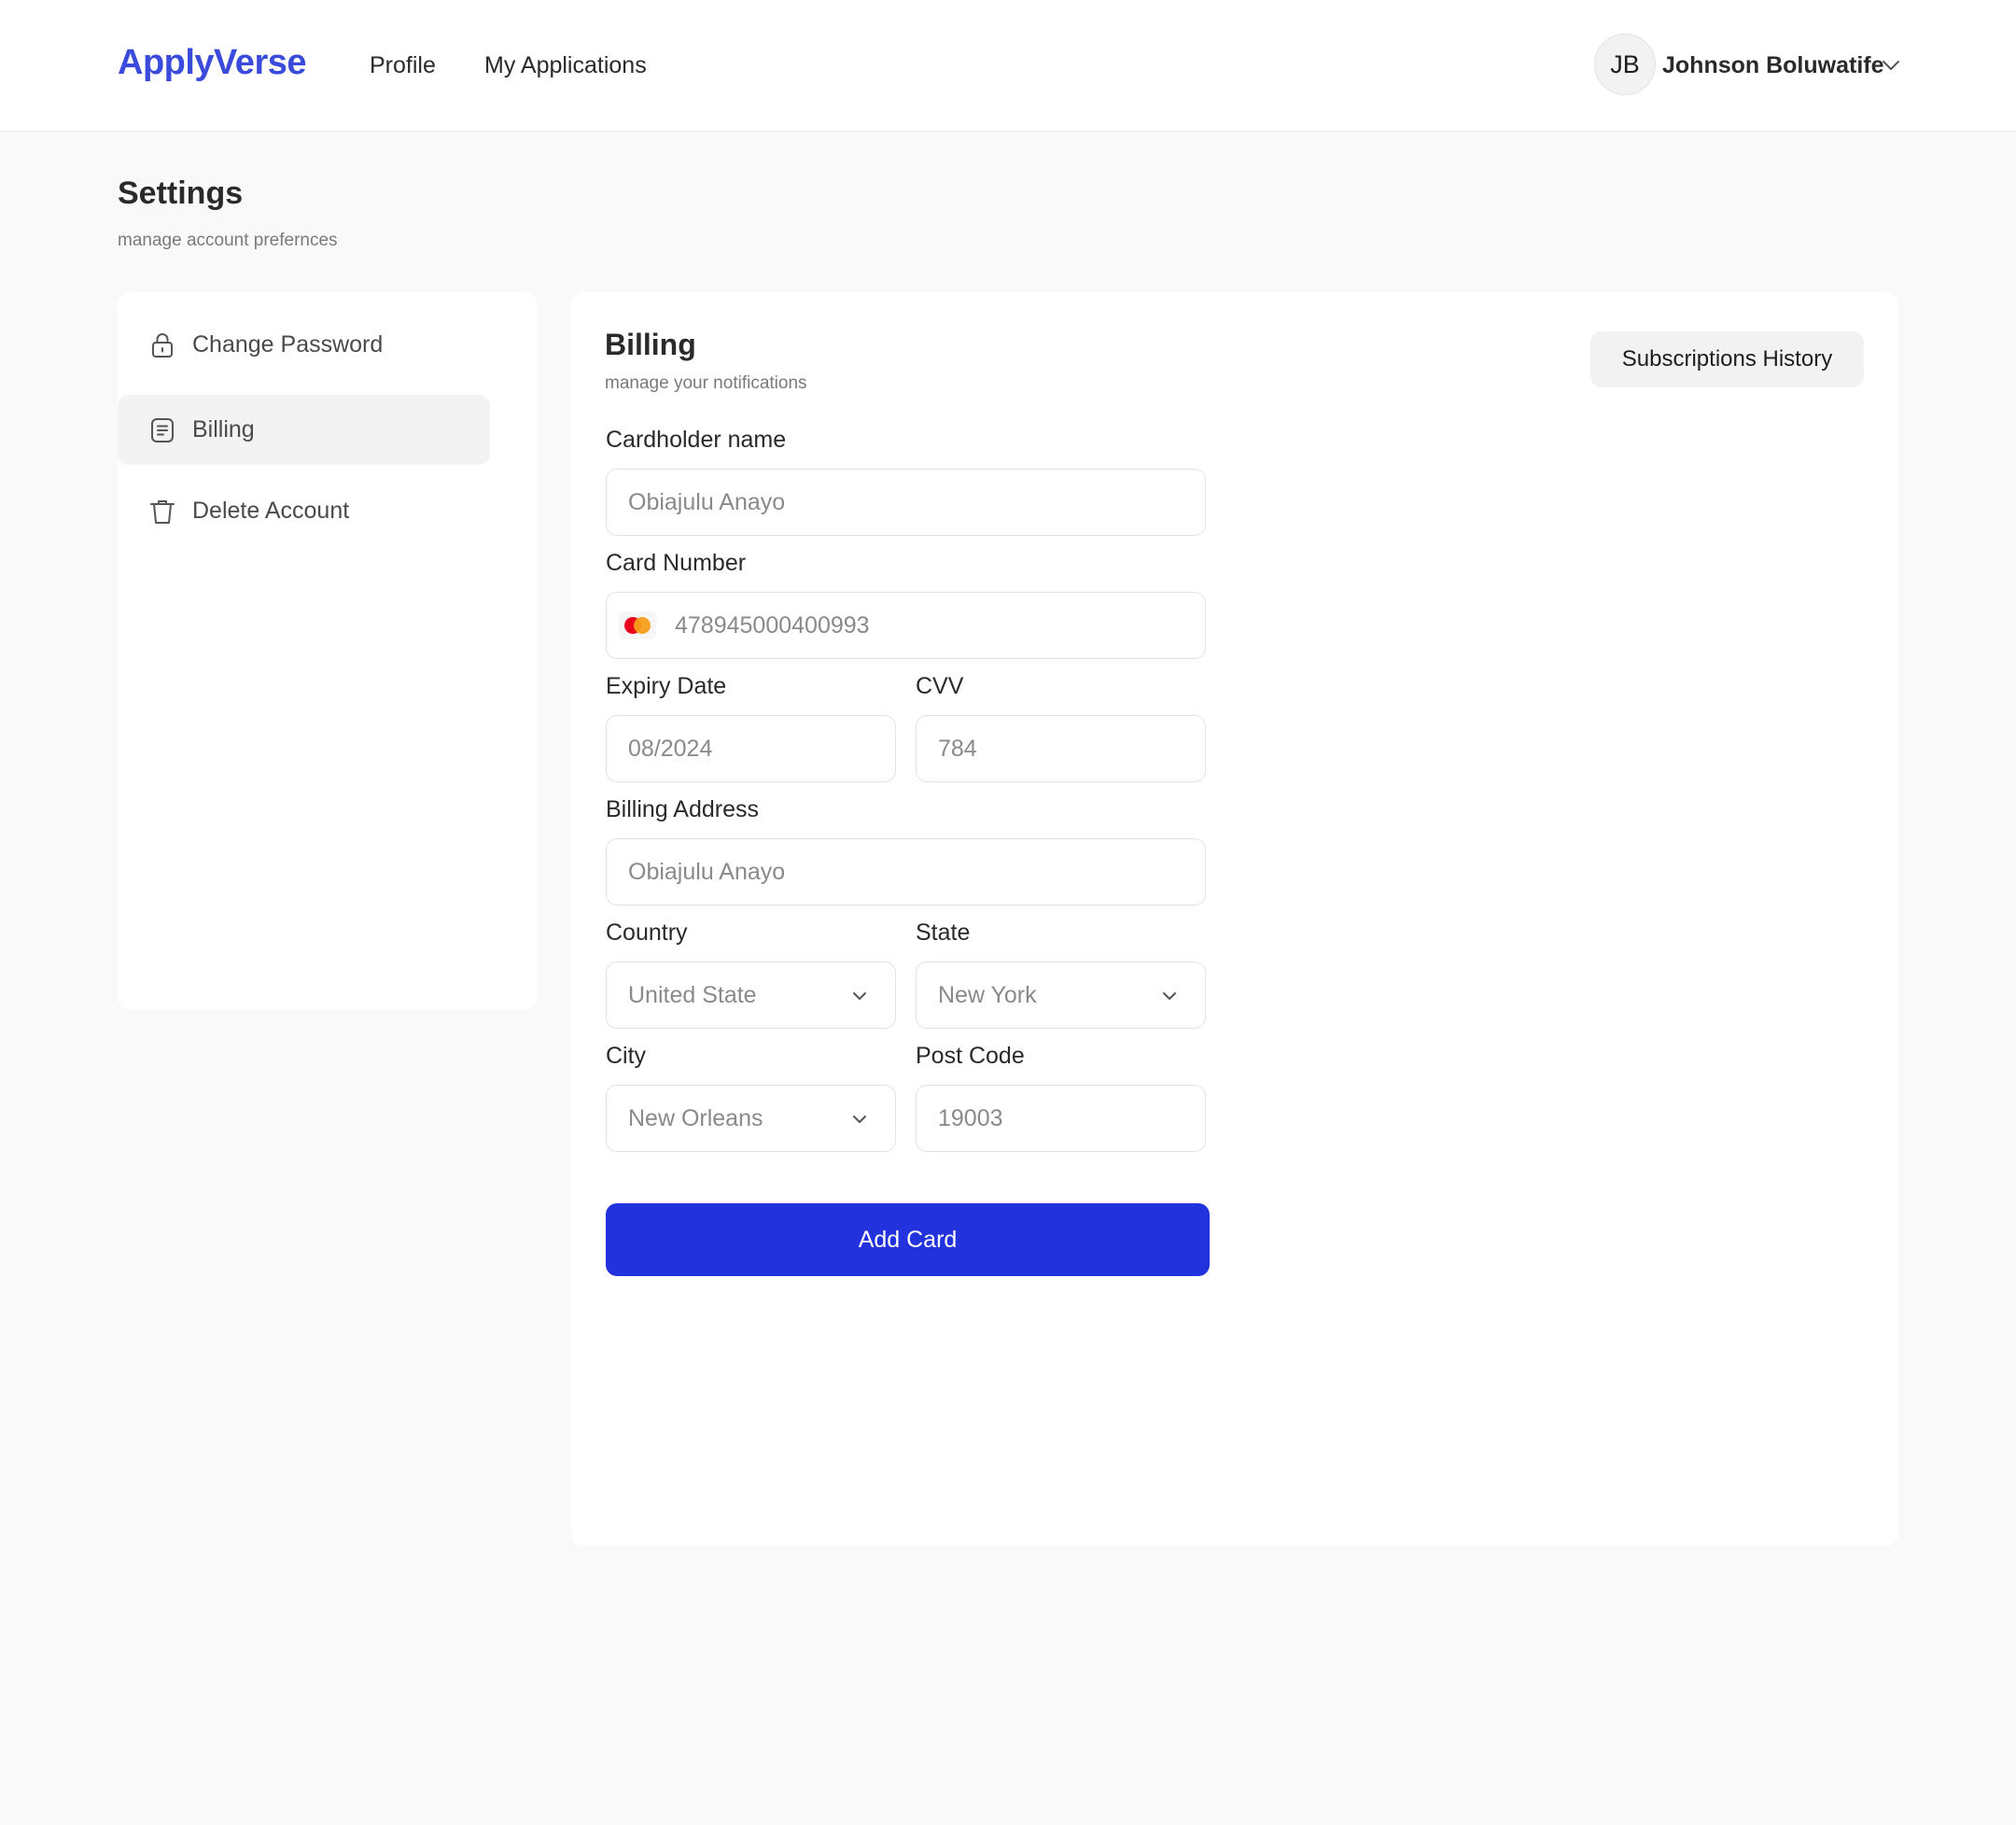  What do you see at coordinates (162, 511) in the screenshot?
I see `trash-icon` at bounding box center [162, 511].